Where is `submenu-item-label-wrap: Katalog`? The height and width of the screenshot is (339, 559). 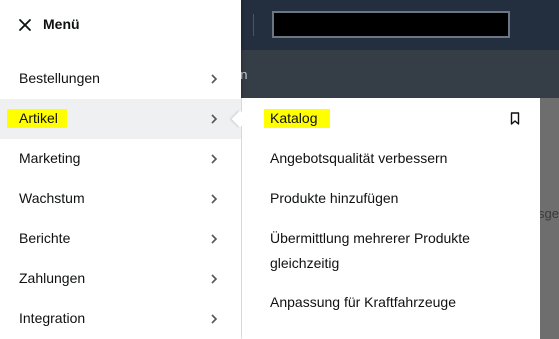 submenu-item-label-wrap: Katalog is located at coordinates (387, 118).